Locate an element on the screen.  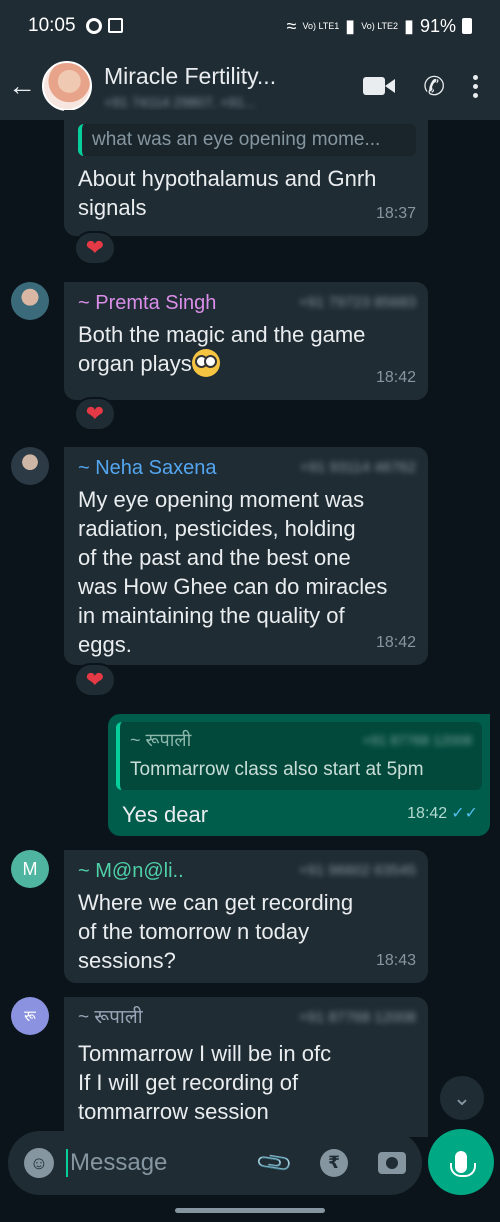
message-input is located at coordinates (146, 1163).